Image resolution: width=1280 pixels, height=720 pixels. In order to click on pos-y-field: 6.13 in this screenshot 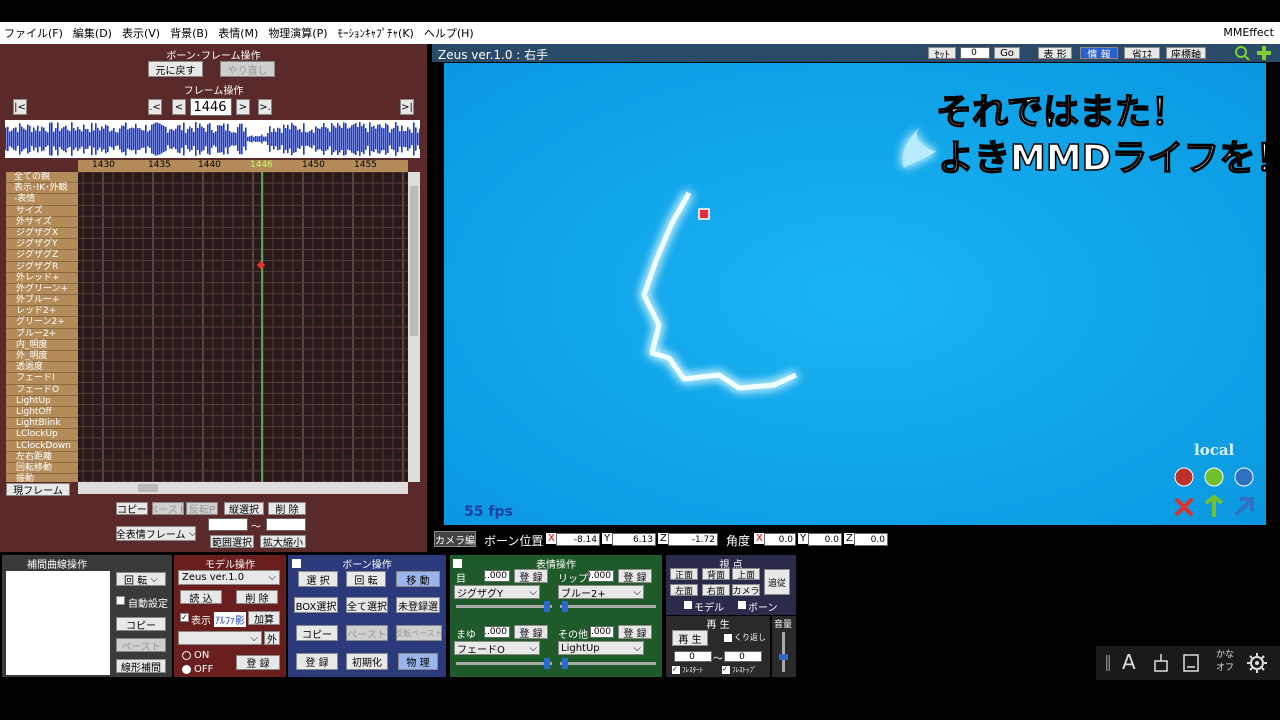, I will do `click(634, 539)`.